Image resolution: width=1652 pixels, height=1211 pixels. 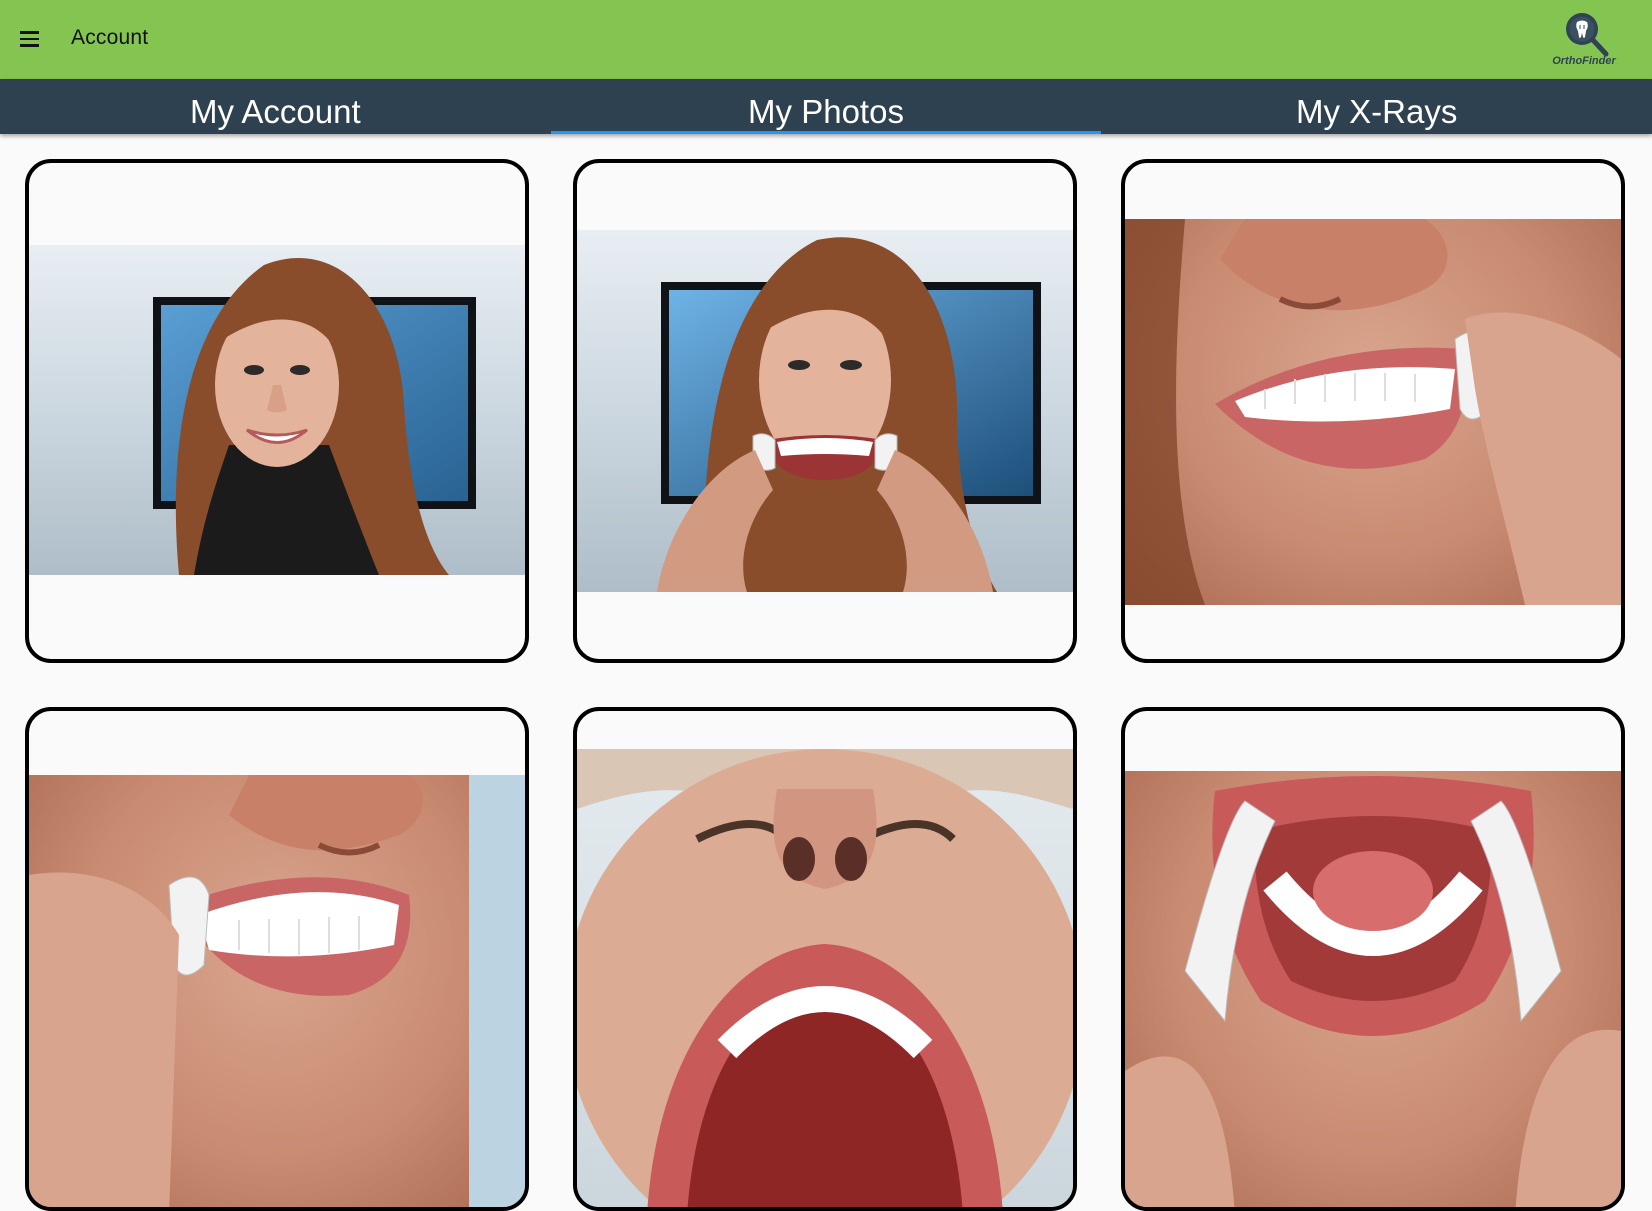 I want to click on tab-my-x-rays: My X-Rays, so click(x=1376, y=106).